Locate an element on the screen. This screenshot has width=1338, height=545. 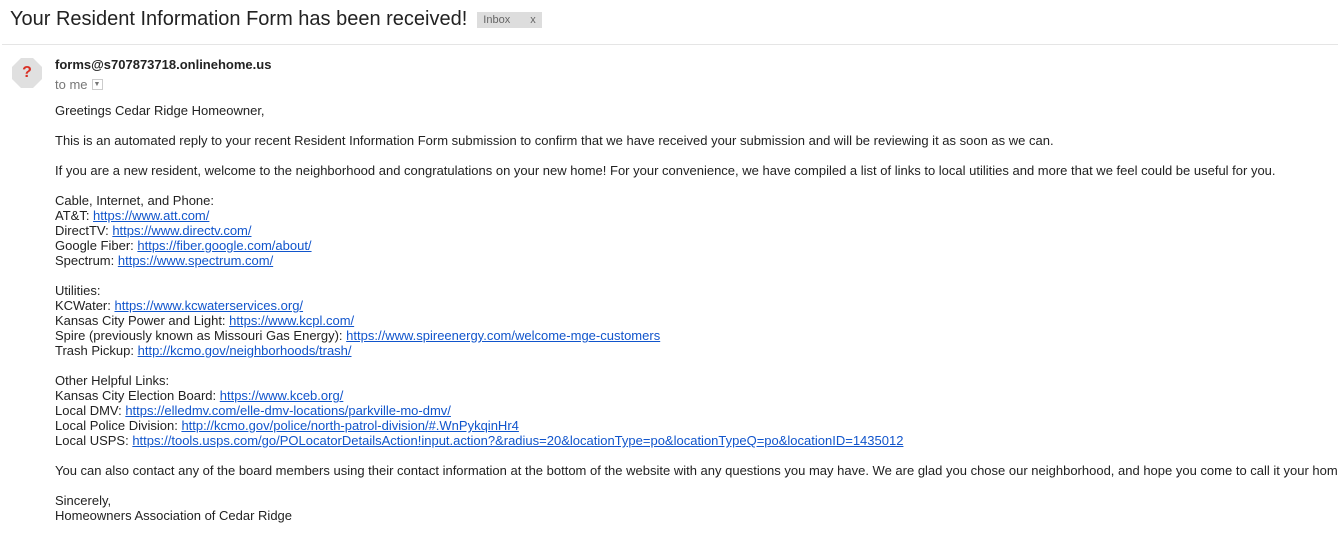
divider is located at coordinates (670, 44).